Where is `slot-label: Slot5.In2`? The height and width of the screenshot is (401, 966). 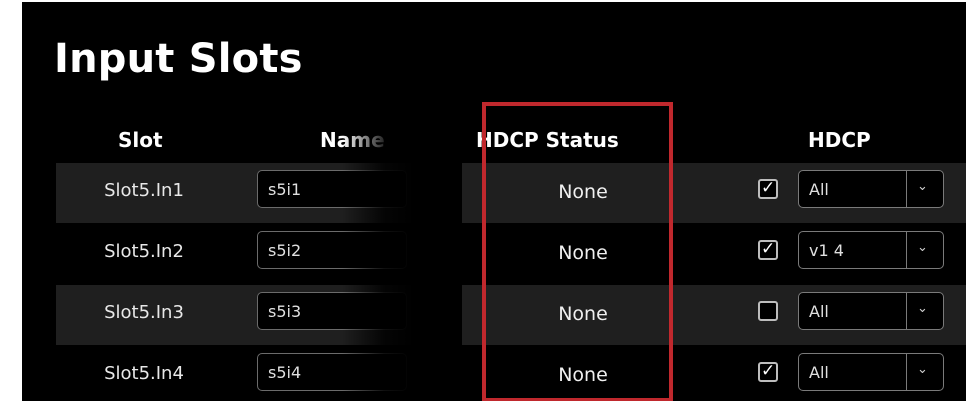
slot-label: Slot5.In2 is located at coordinates (144, 251).